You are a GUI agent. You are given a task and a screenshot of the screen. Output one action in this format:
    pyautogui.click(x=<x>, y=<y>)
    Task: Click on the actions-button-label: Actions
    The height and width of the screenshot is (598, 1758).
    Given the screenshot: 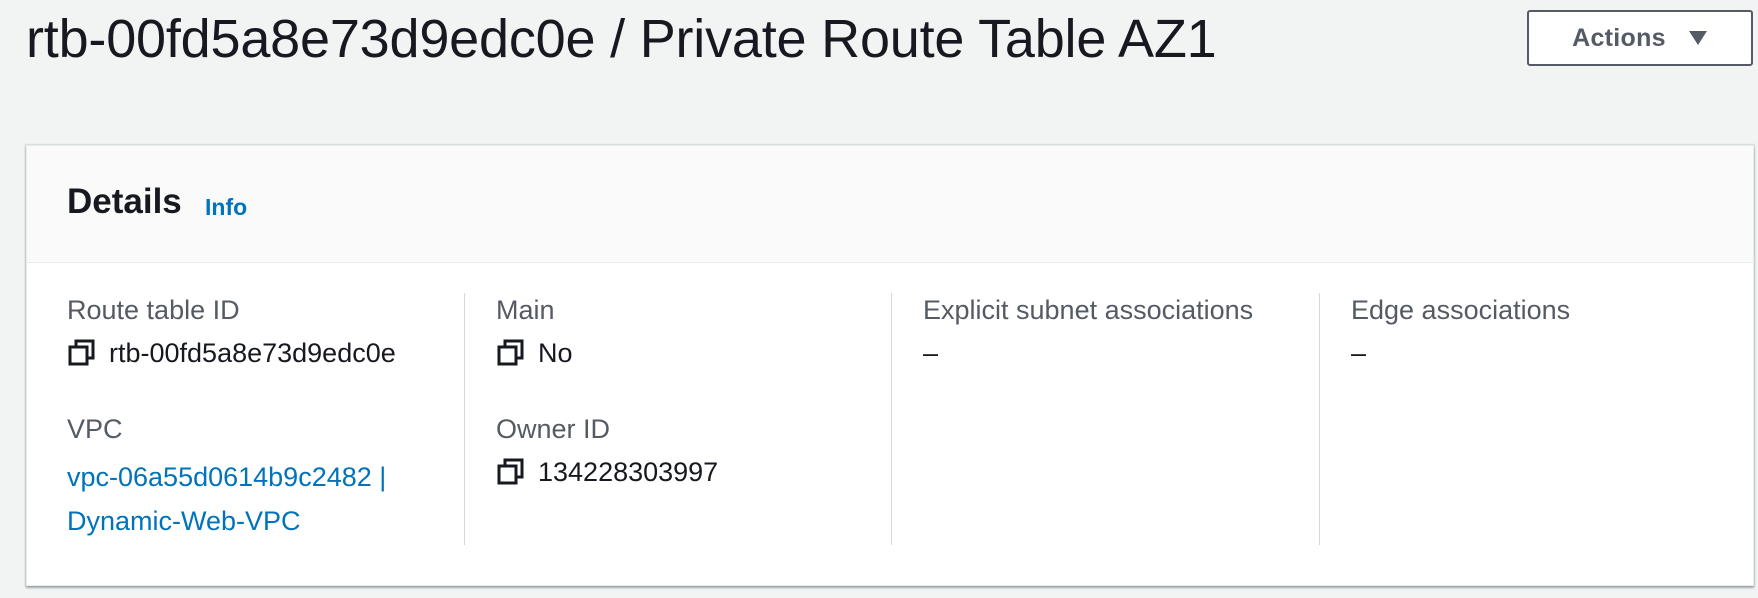 What is the action you would take?
    pyautogui.click(x=1619, y=37)
    